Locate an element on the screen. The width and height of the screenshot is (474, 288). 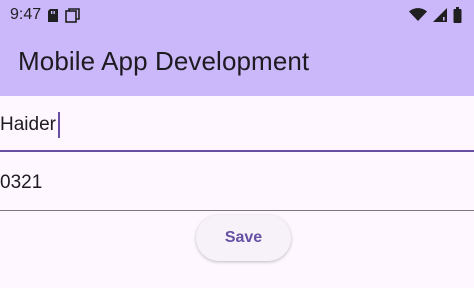
phone-field-value-wrap: 0321 is located at coordinates (21, 183).